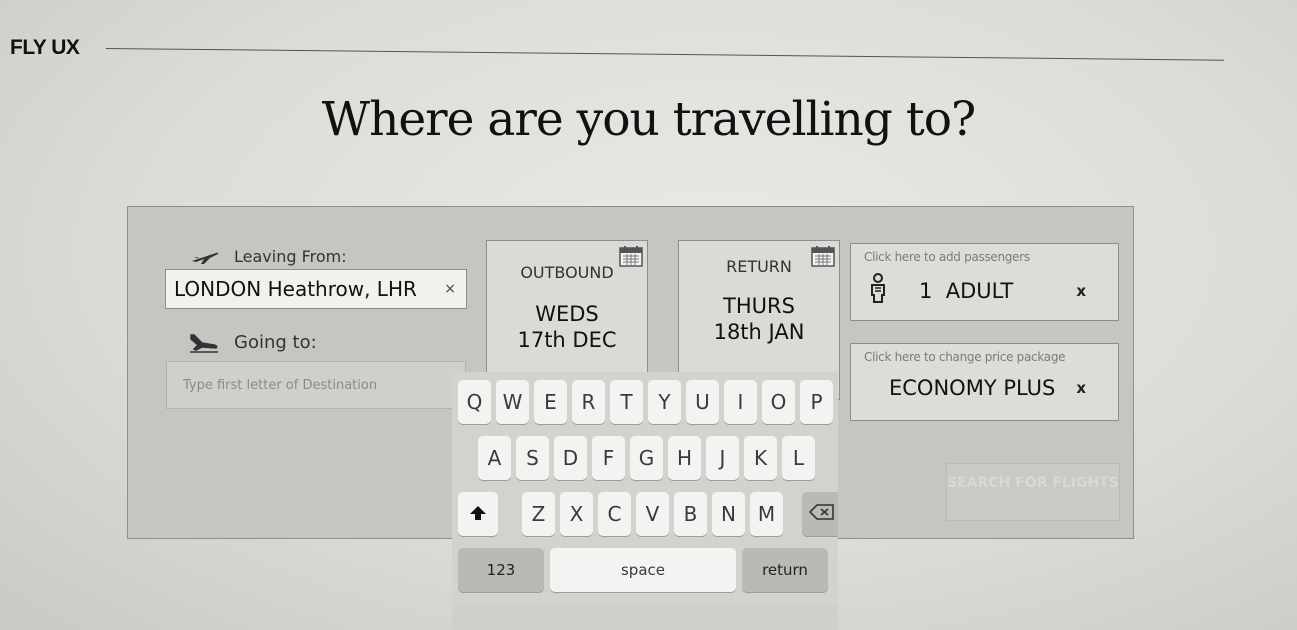 This screenshot has width=1297, height=630. Describe the element at coordinates (728, 514) in the screenshot. I see `key-n: N` at that location.